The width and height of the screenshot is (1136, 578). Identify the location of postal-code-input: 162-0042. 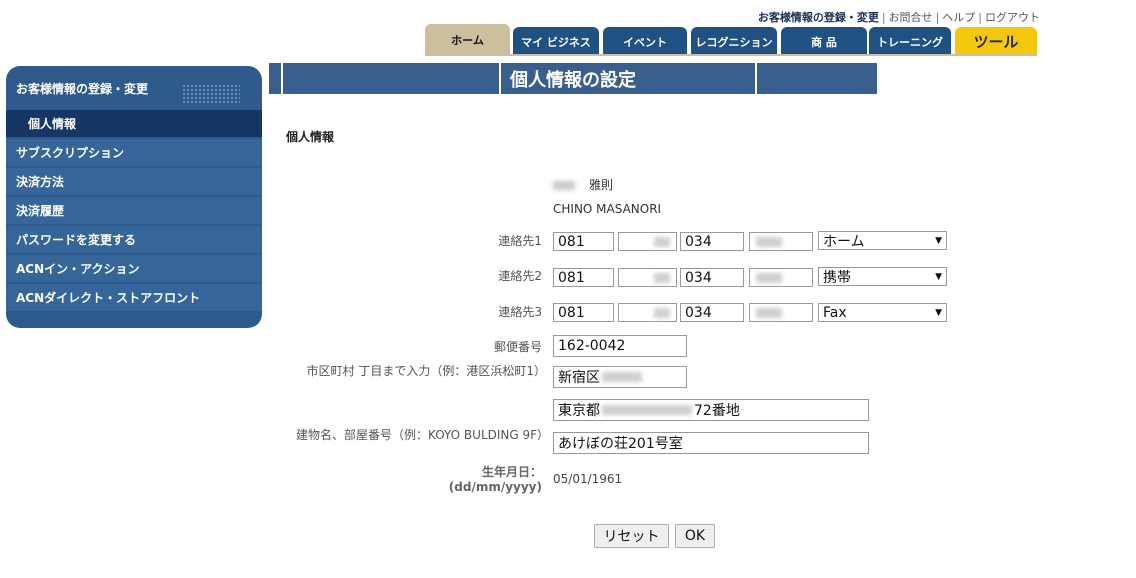
(620, 346).